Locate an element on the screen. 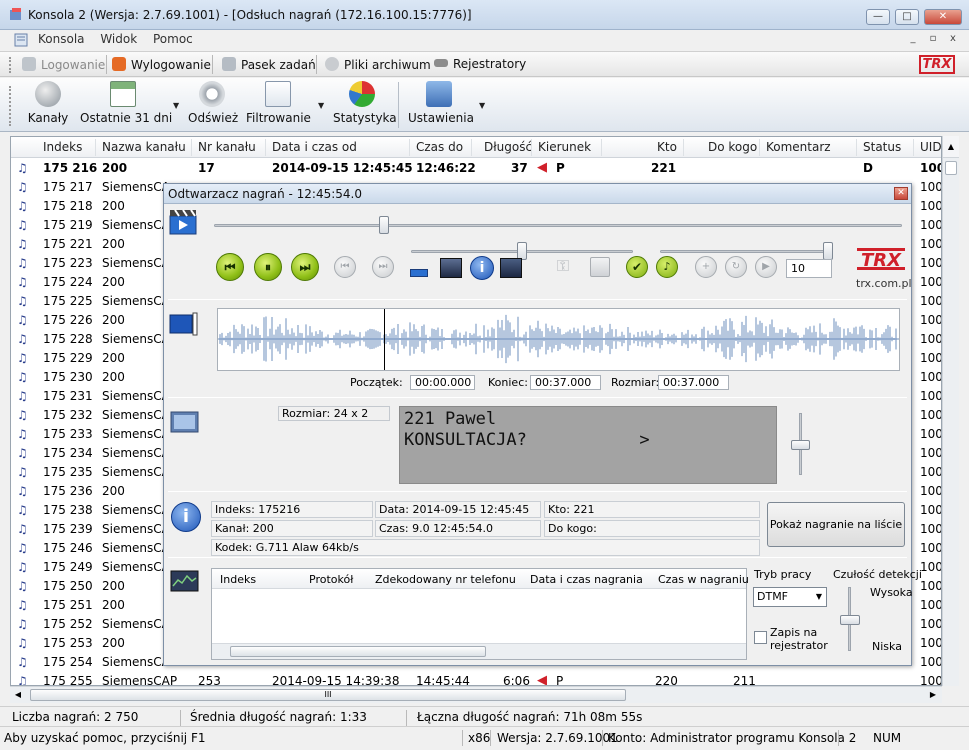 The width and height of the screenshot is (969, 750). vertical-scrollbar is located at coordinates (950, 422).